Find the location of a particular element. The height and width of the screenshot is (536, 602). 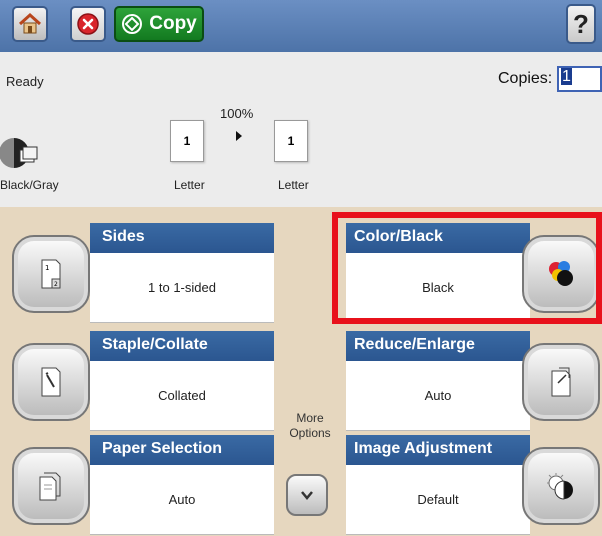

input-page-thumbnail: 1 is located at coordinates (187, 141).